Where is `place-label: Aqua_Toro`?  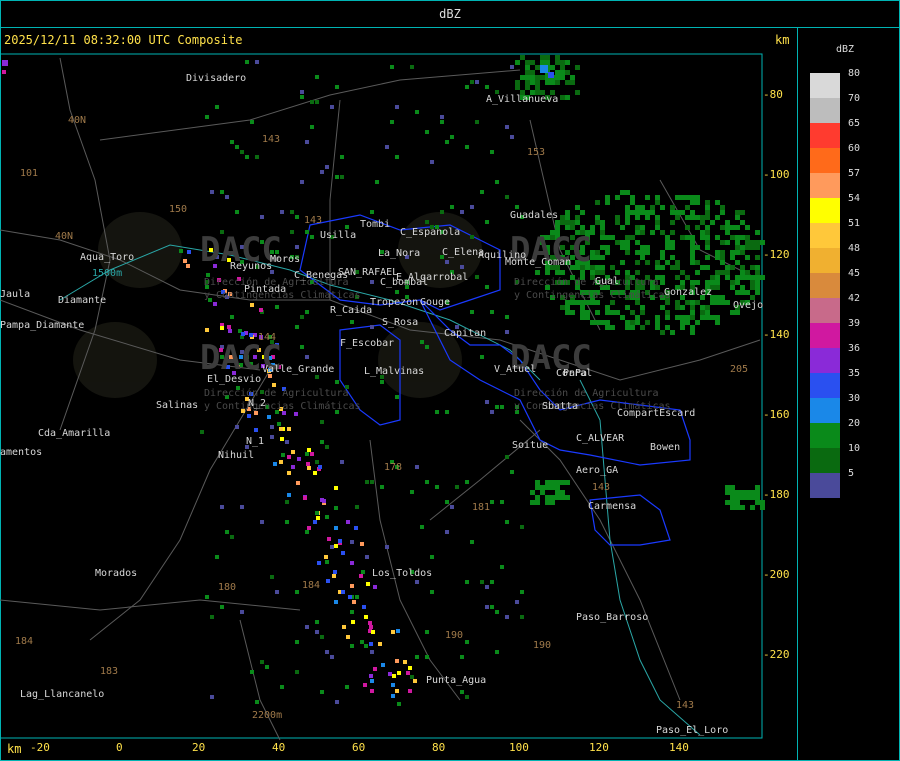
place-label: Aqua_Toro is located at coordinates (107, 257).